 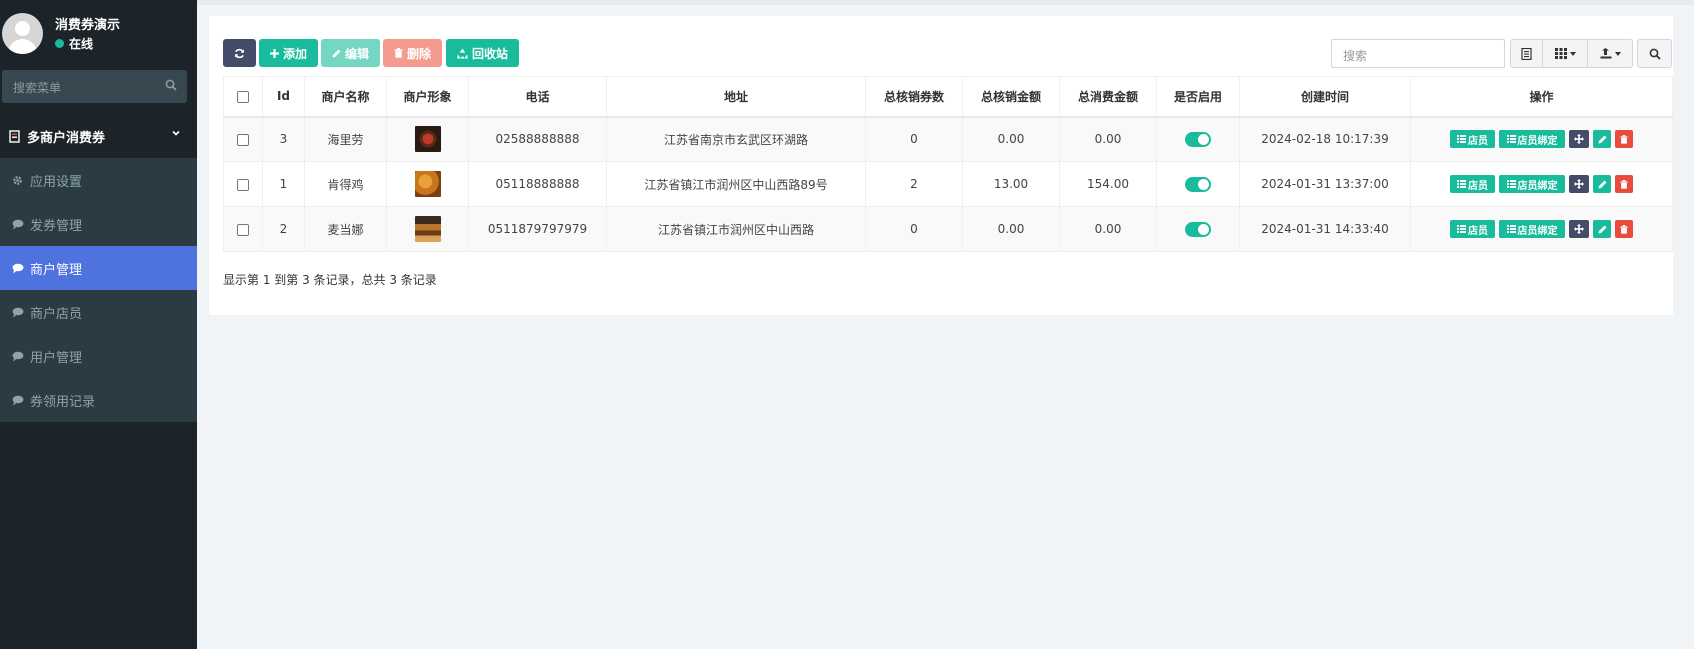 I want to click on cell-id: 1, so click(x=283, y=184).